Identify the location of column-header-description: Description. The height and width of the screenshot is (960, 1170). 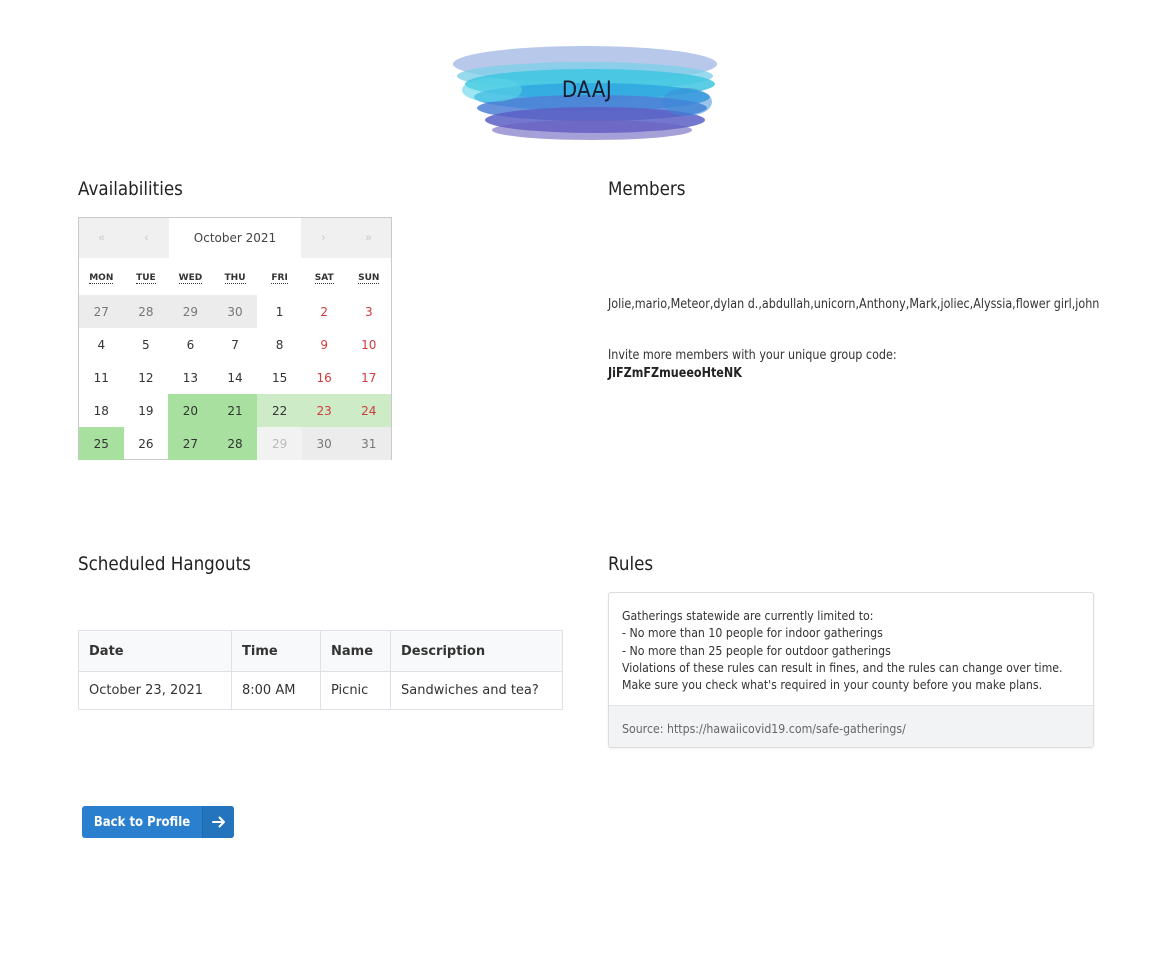
(476, 651).